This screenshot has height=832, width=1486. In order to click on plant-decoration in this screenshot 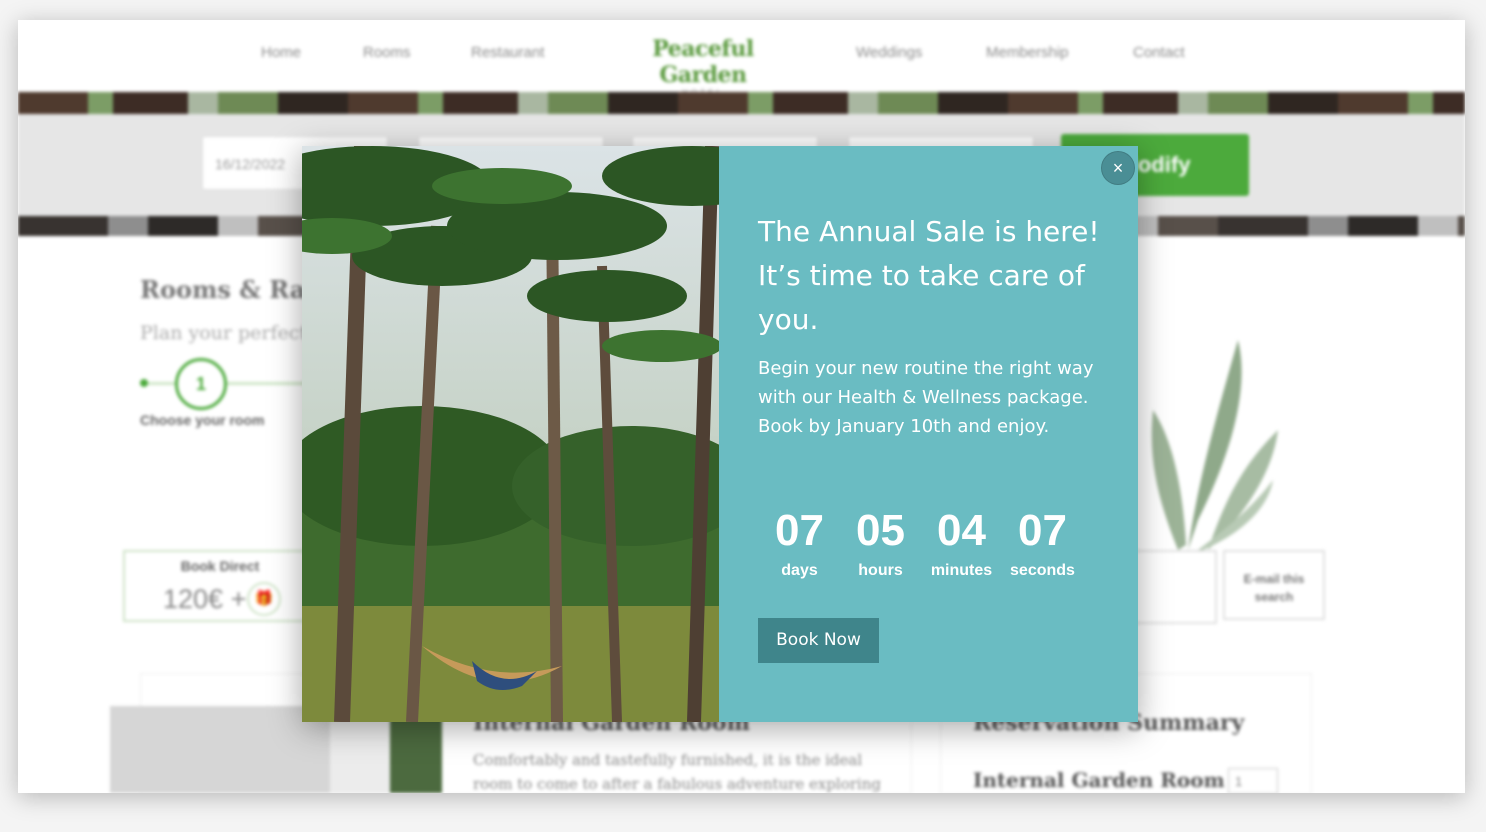, I will do `click(1214, 445)`.